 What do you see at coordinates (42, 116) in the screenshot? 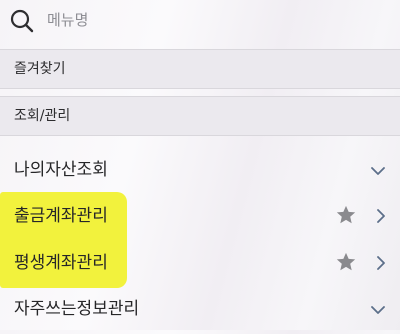
I see `section-title: 조회/관리` at bounding box center [42, 116].